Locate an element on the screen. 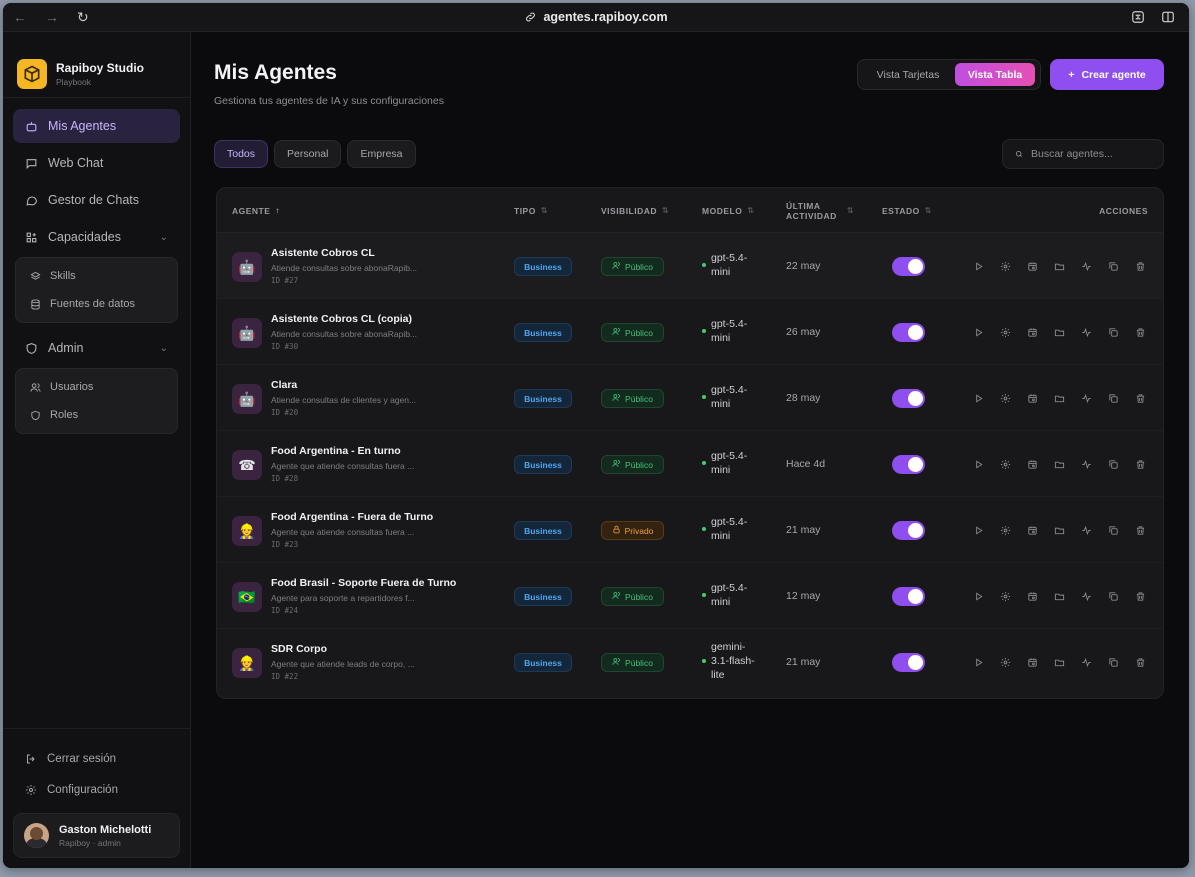 Image resolution: width=1195 pixels, height=877 pixels. sidebar-item-roles: Roles is located at coordinates (96, 415).